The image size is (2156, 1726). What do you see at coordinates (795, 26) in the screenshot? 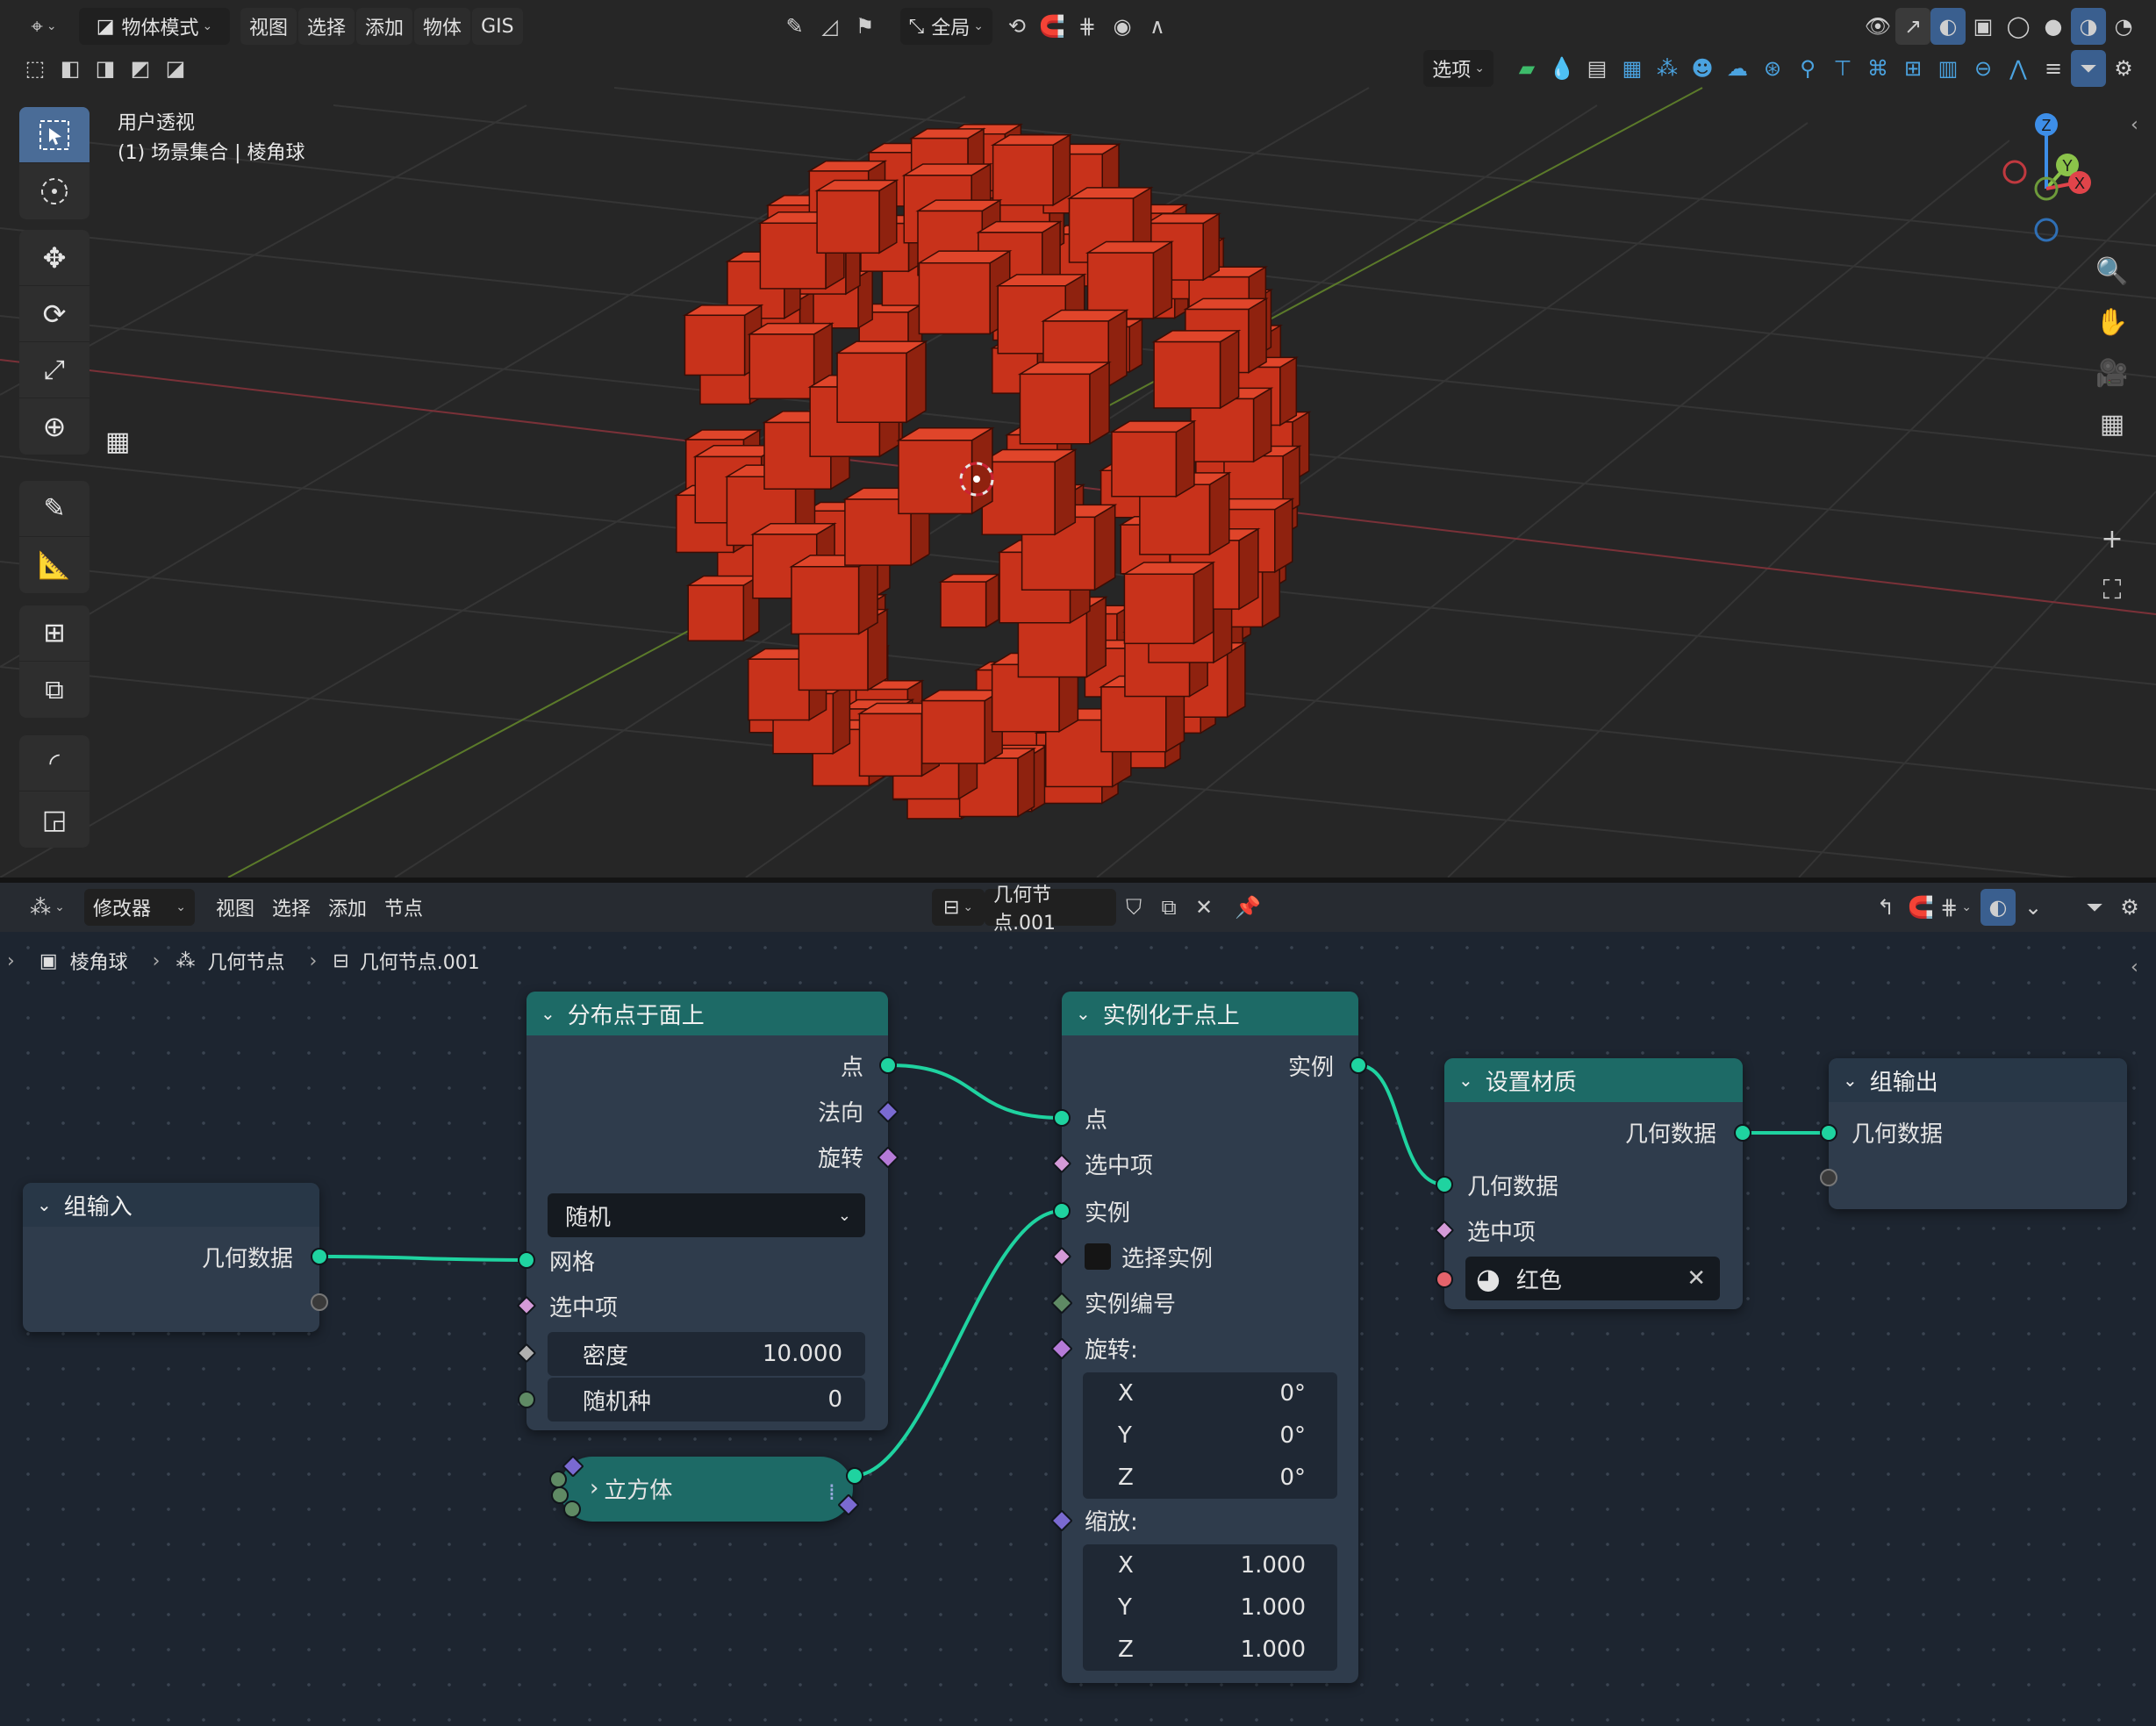
I see `eyedropper-icon: ✎` at bounding box center [795, 26].